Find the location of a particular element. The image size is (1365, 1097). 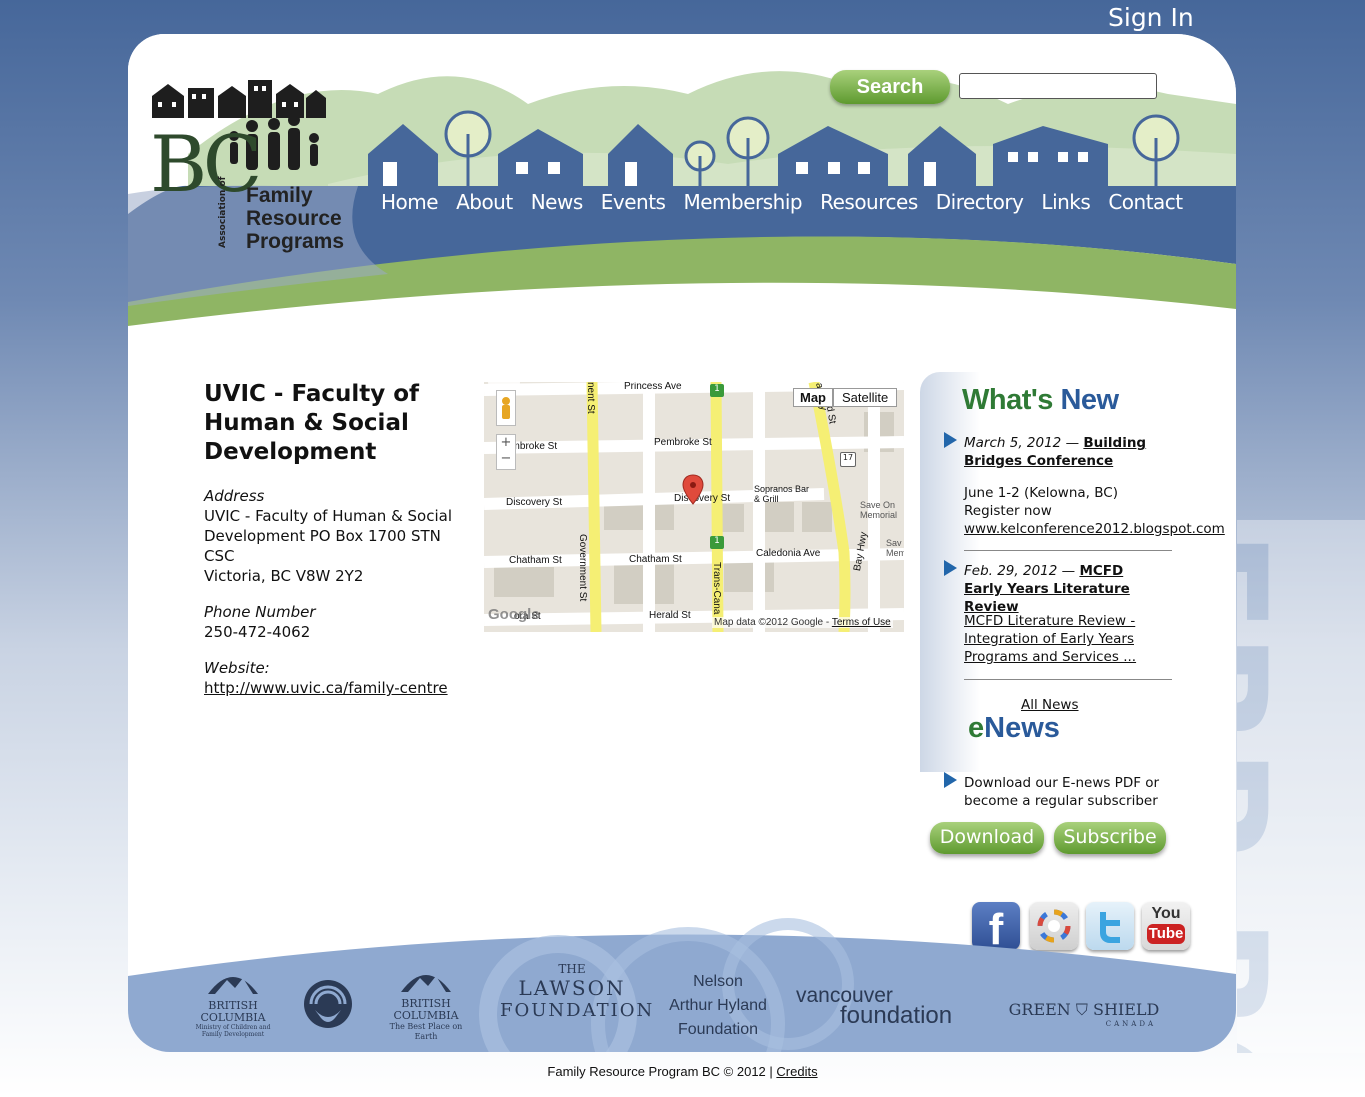

enews-arrow-icon is located at coordinates (950, 780).